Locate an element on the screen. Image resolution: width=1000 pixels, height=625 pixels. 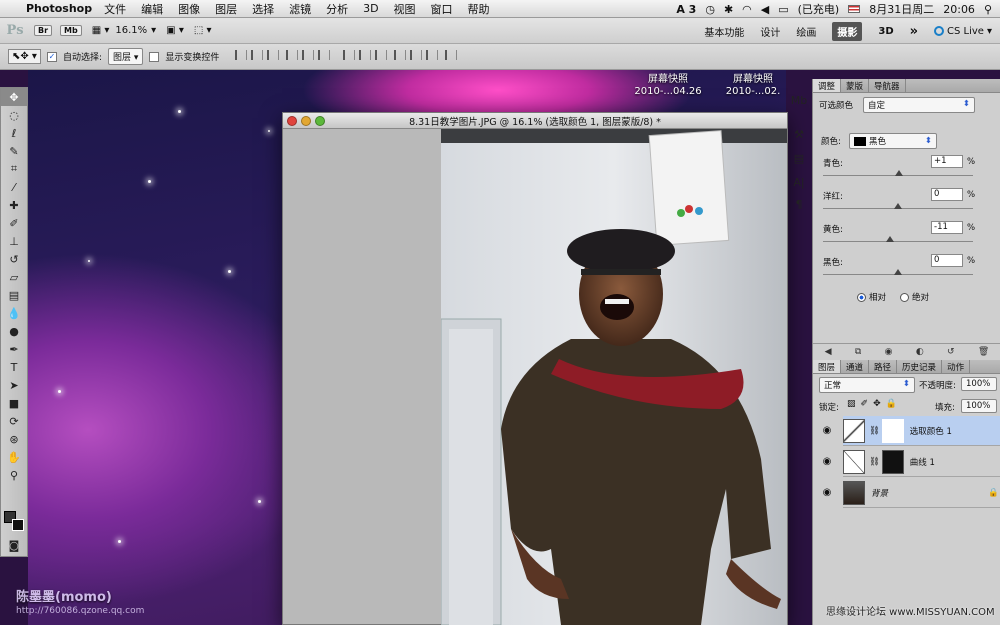
more-workspaces-button: » is located at coordinates (914, 31).